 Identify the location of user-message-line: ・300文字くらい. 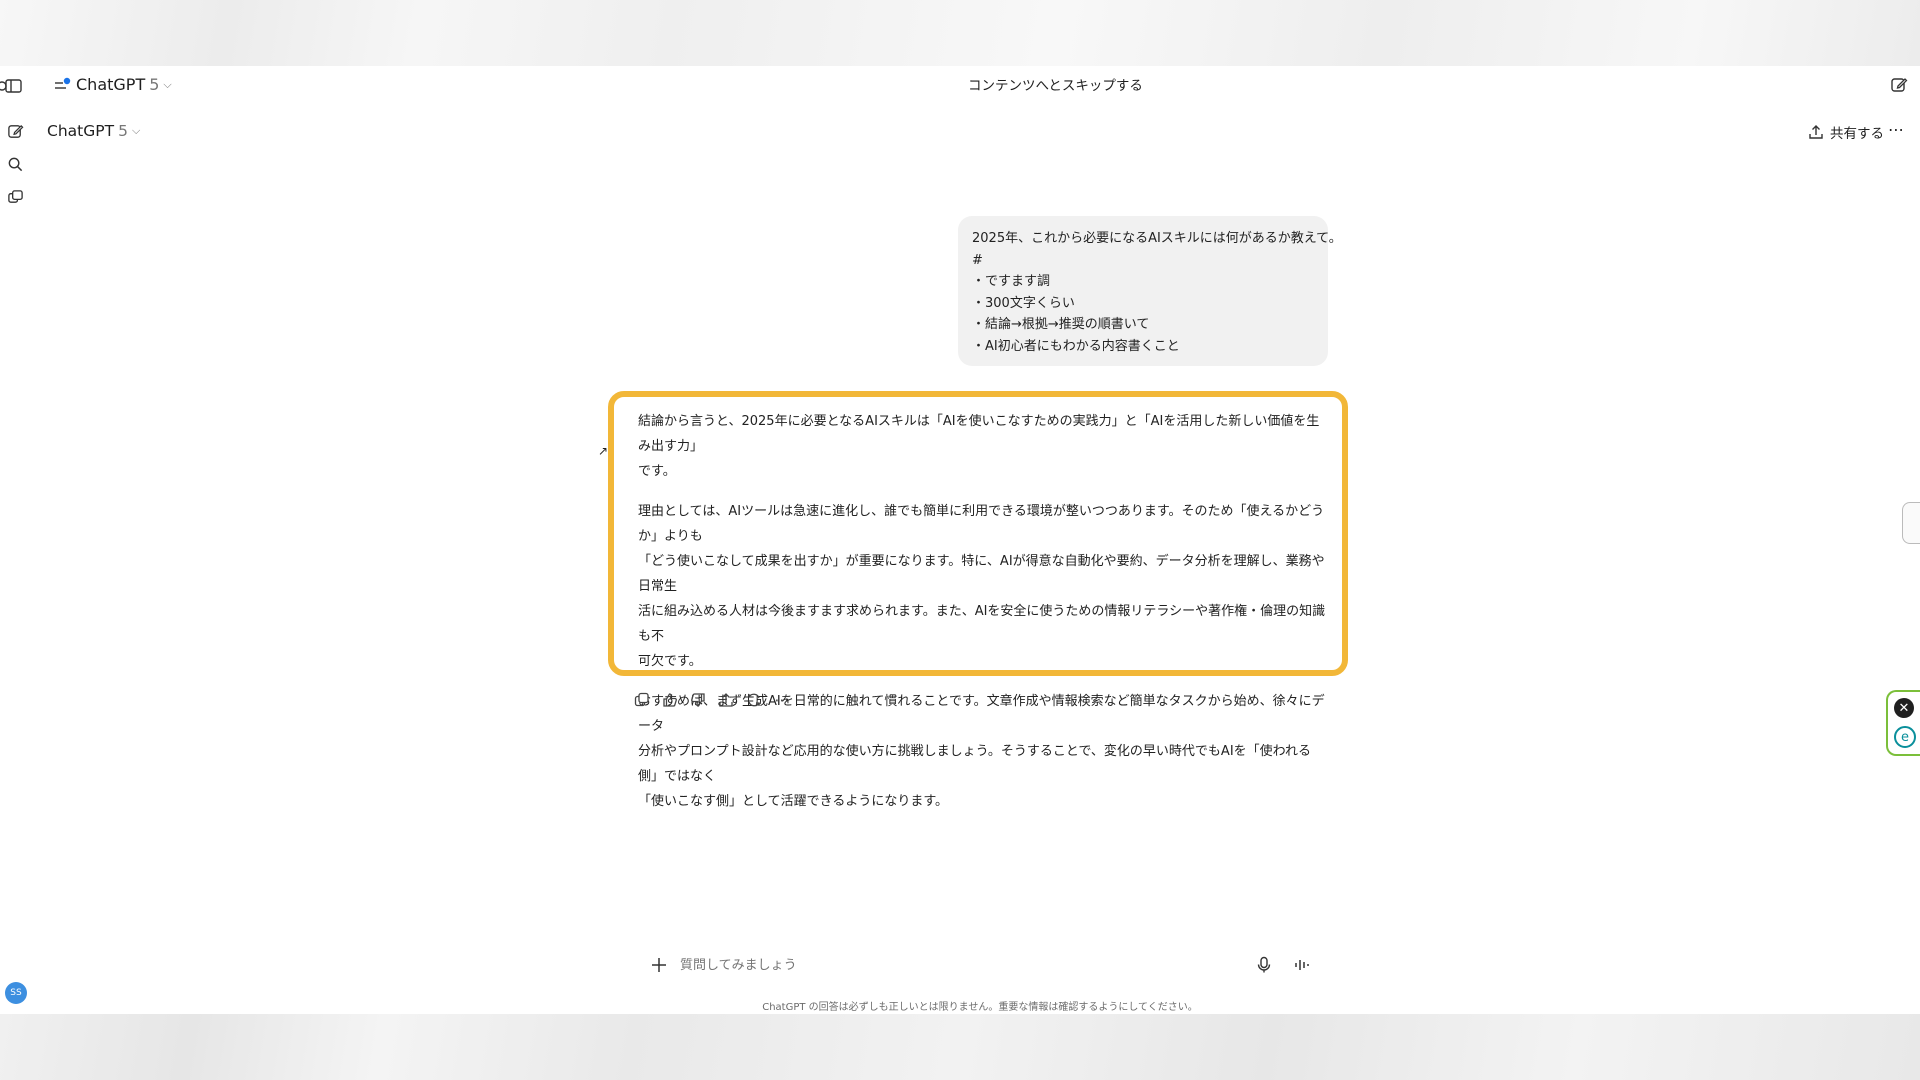
(1023, 303).